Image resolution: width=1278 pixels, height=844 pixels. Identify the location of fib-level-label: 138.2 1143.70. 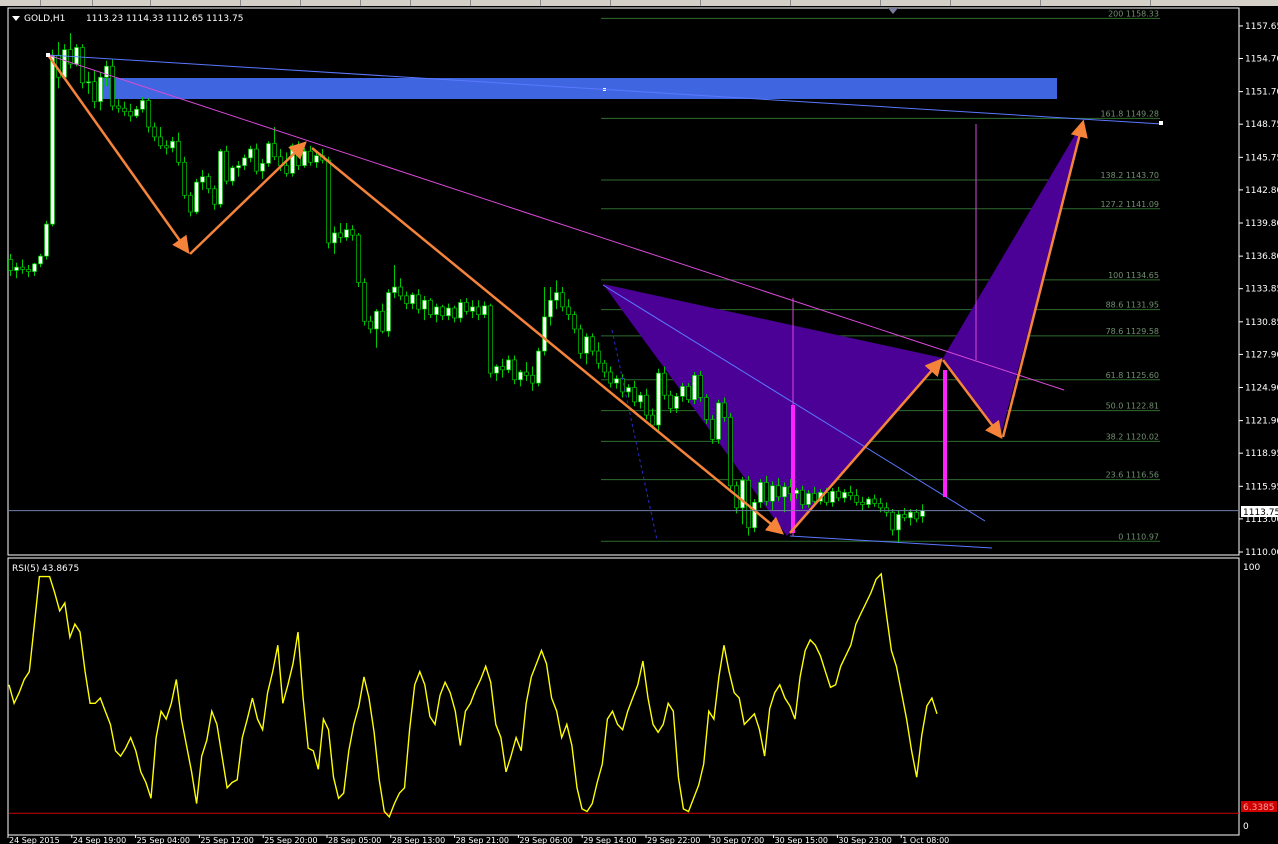
(1129, 175).